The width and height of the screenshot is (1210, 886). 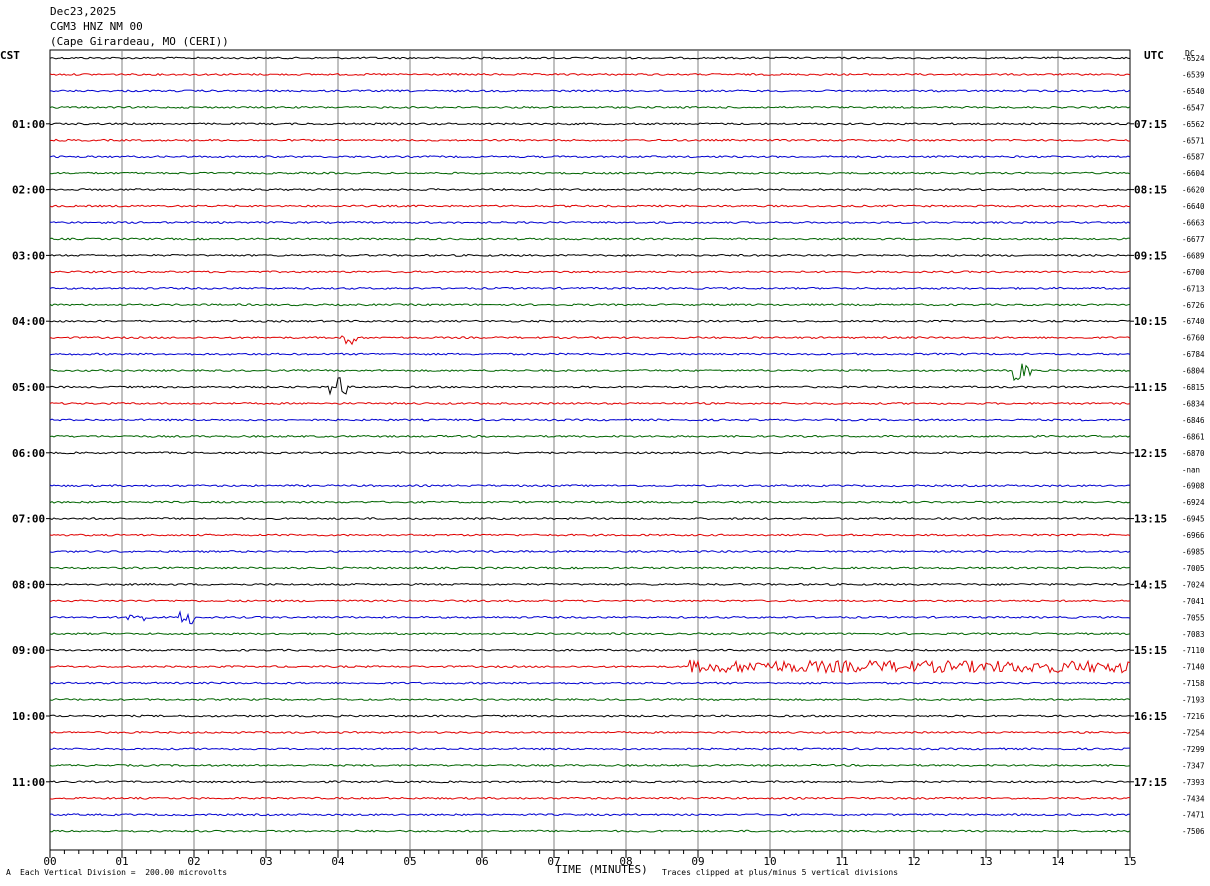 I want to click on hour-label-left: 04:00, so click(x=28, y=321).